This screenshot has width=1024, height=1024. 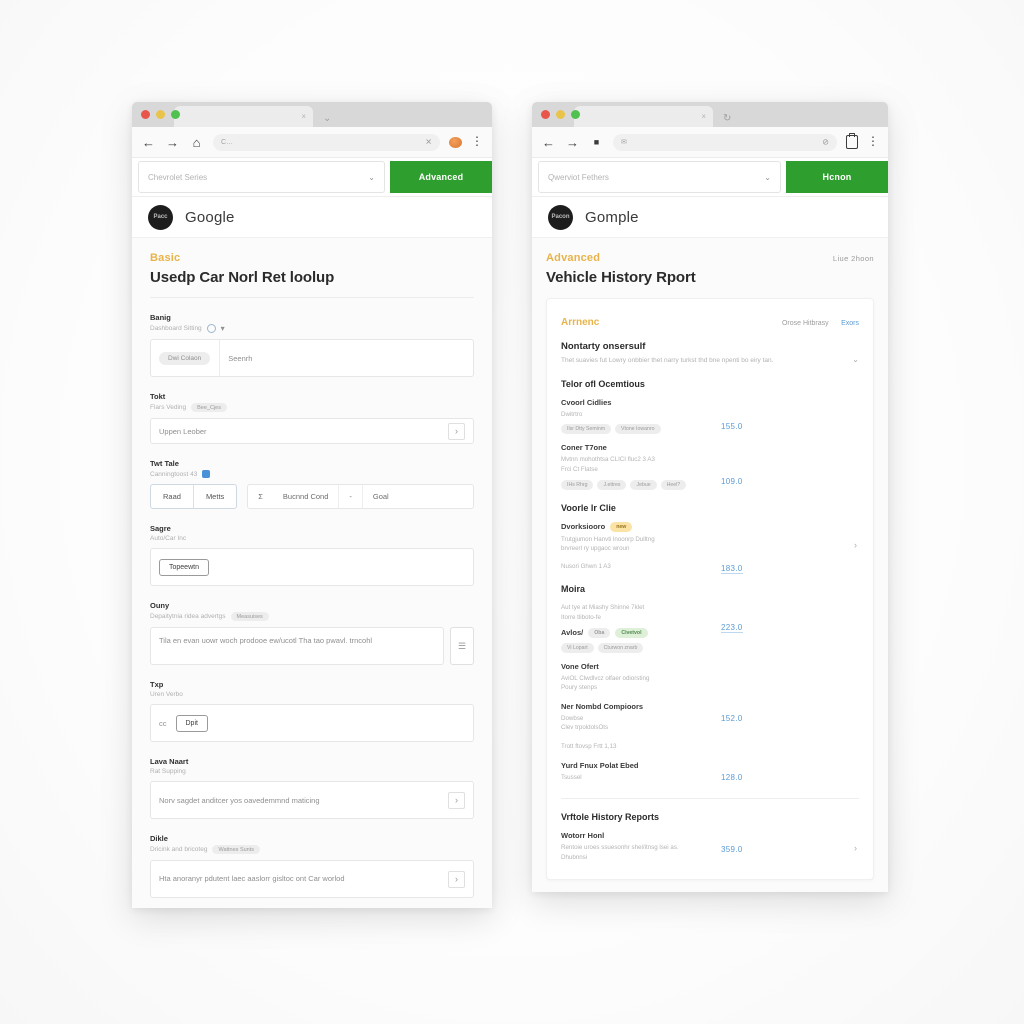 What do you see at coordinates (183, 431) in the screenshot?
I see `tokt-input-value: Uppen Leober` at bounding box center [183, 431].